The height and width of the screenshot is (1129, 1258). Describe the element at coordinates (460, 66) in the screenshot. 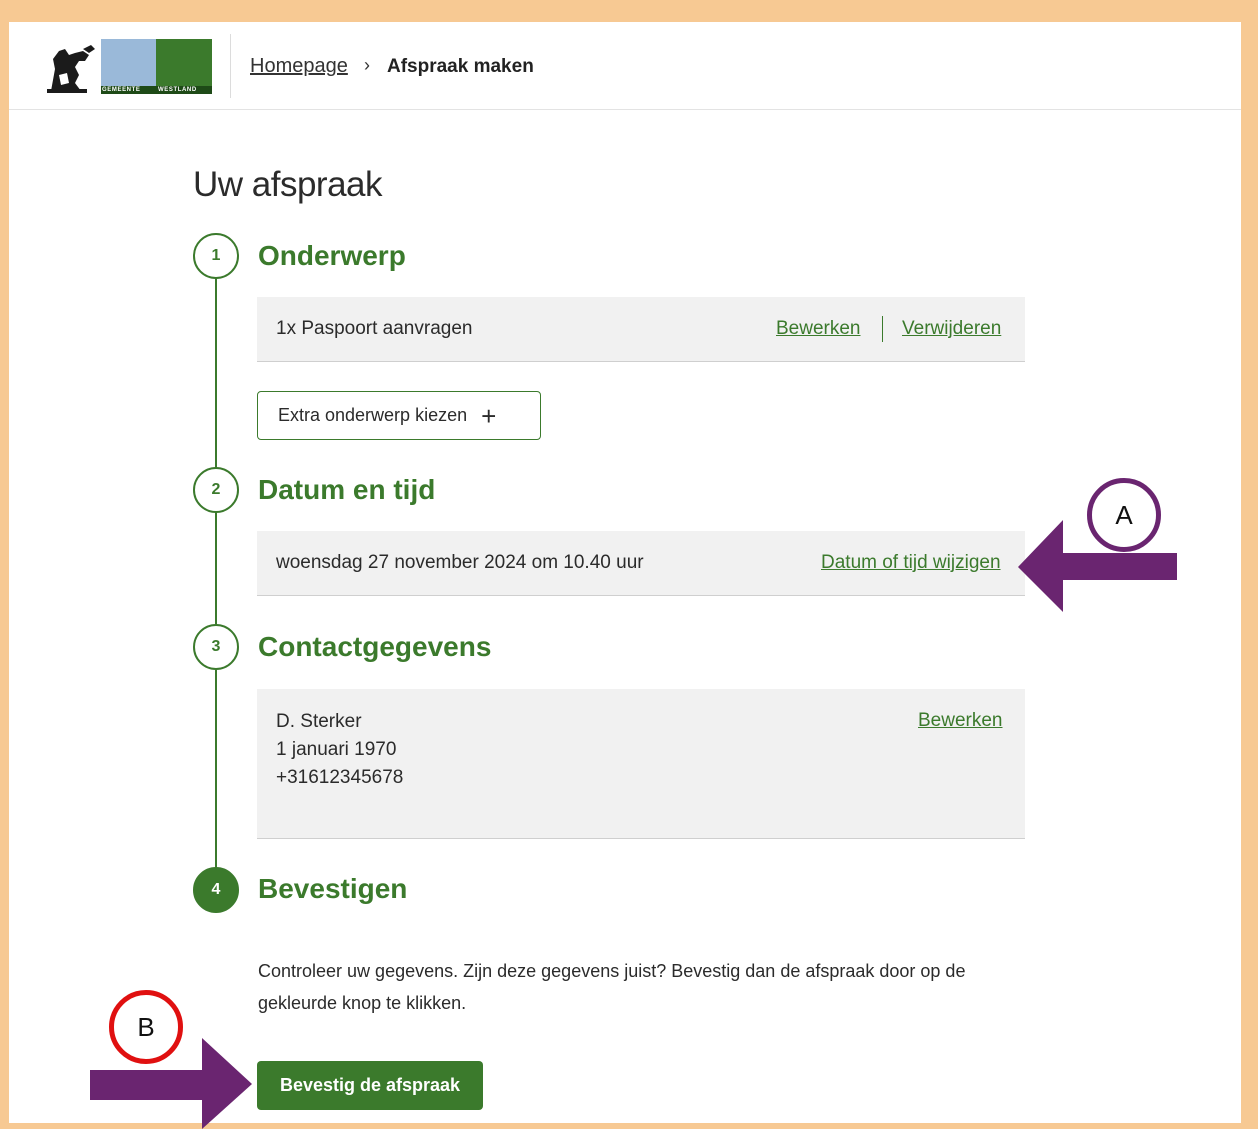

I see `breadcrumb-current: Afspraak maken` at that location.